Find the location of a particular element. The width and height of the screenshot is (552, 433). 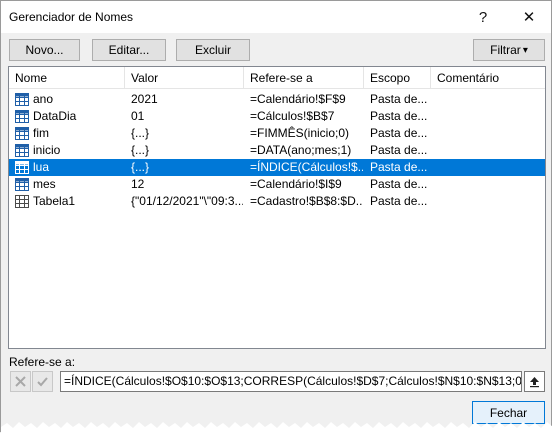

refers-to-label: Refere-se a: is located at coordinates (42, 362).